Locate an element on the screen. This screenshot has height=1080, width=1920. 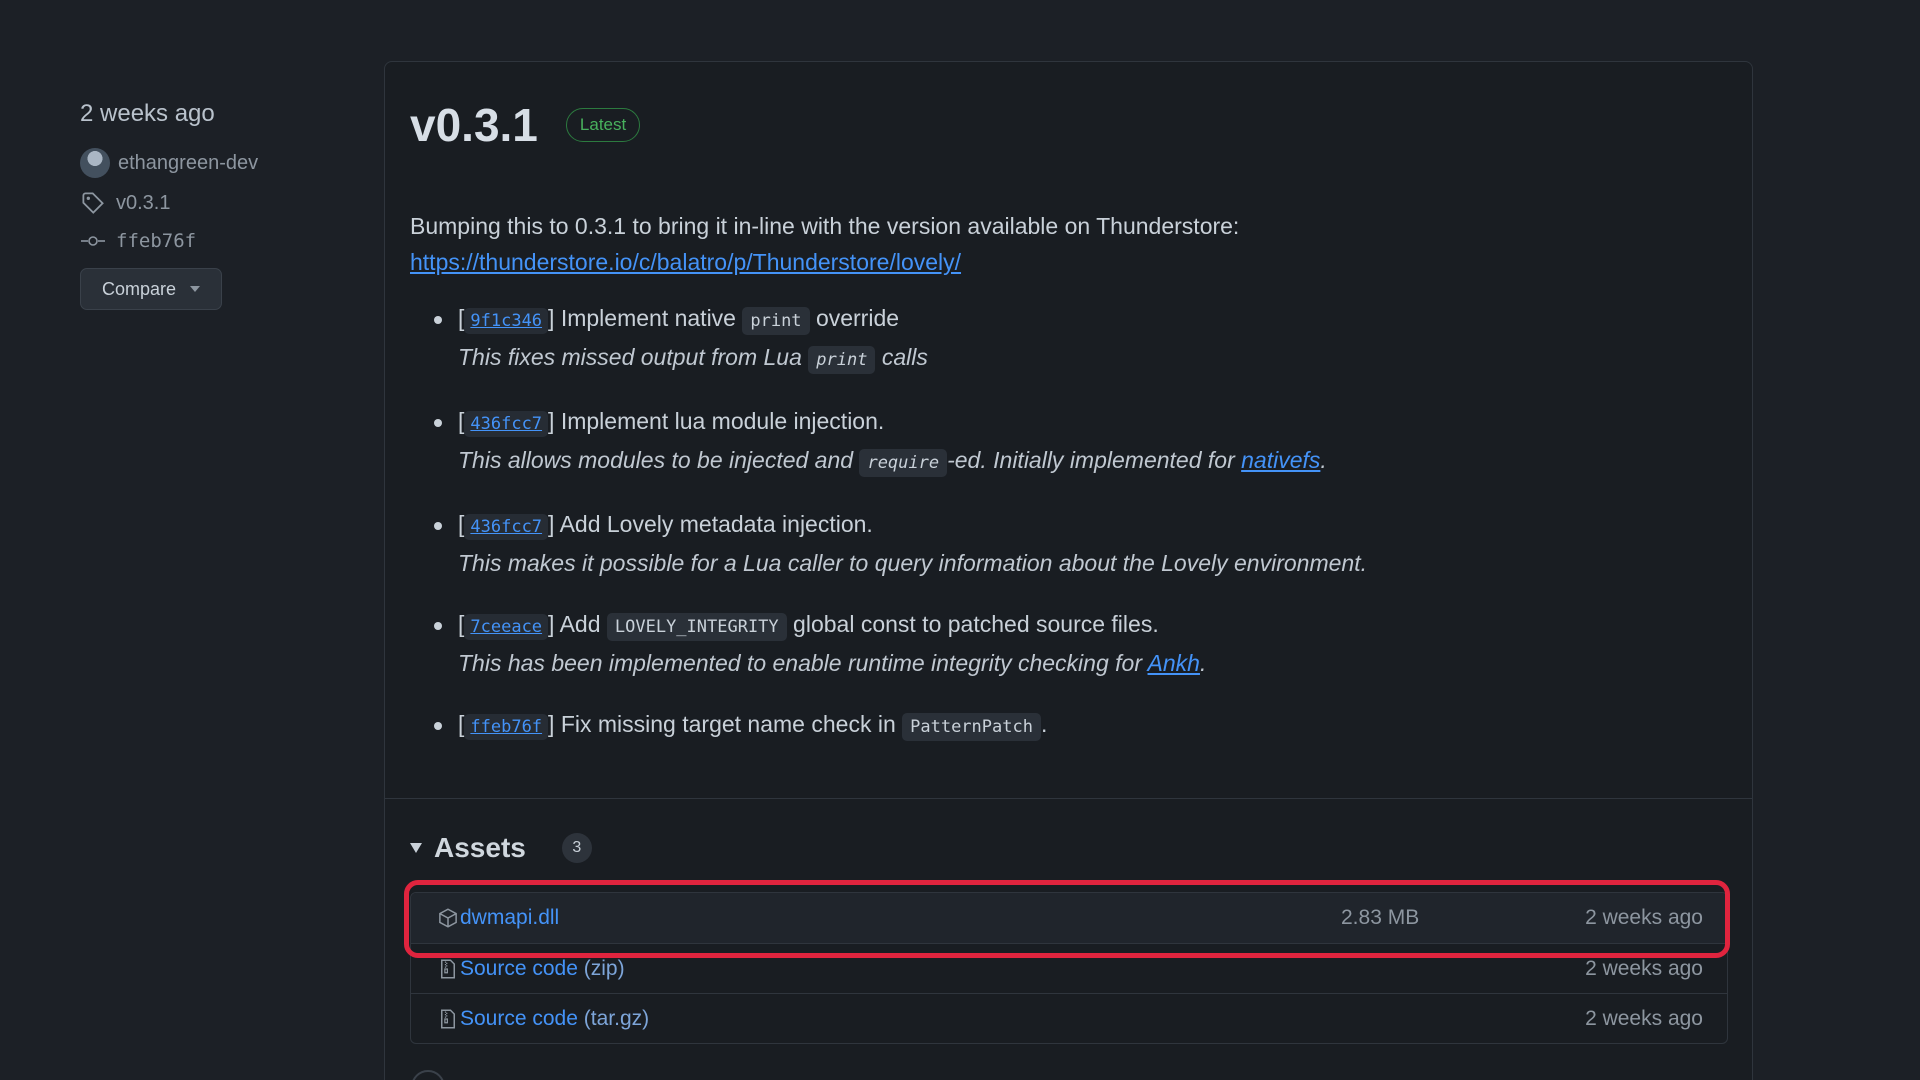
compare-label: Compare is located at coordinates (139, 288).